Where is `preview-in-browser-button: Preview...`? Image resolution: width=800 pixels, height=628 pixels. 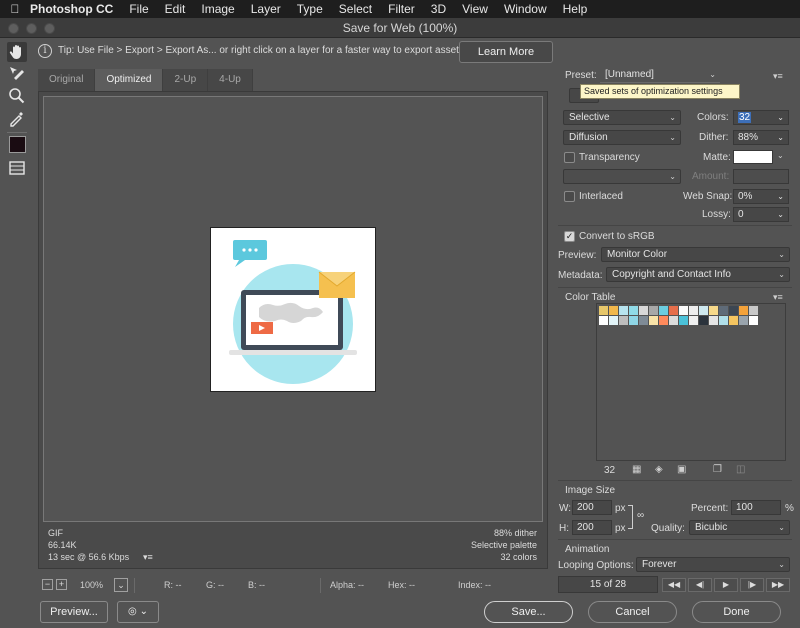 preview-in-browser-button: Preview... is located at coordinates (74, 612).